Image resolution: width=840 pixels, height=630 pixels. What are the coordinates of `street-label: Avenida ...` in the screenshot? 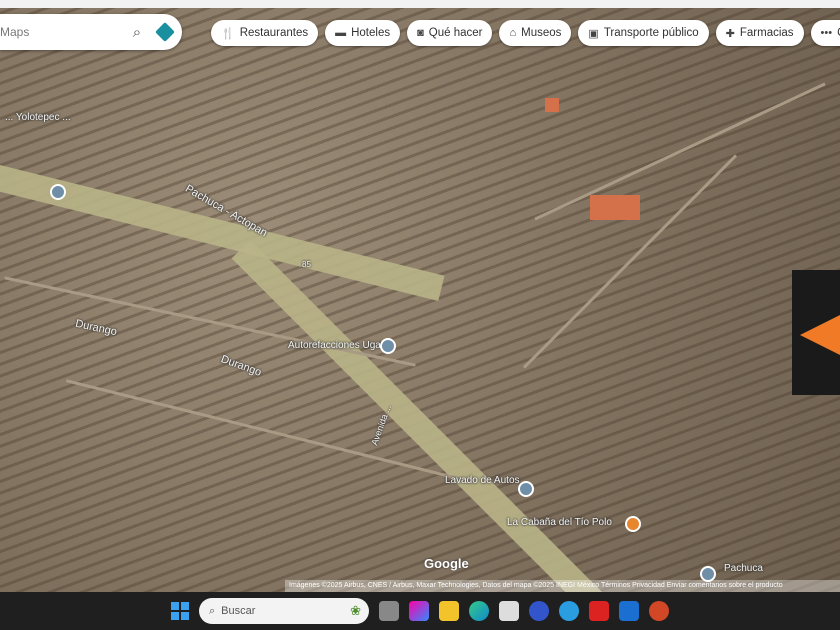 It's located at (381, 425).